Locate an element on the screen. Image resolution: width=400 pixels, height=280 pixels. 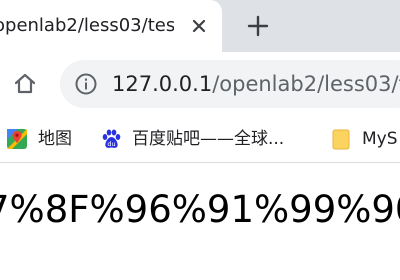
url-path: /openlab2/less03/te is located at coordinates (306, 84).